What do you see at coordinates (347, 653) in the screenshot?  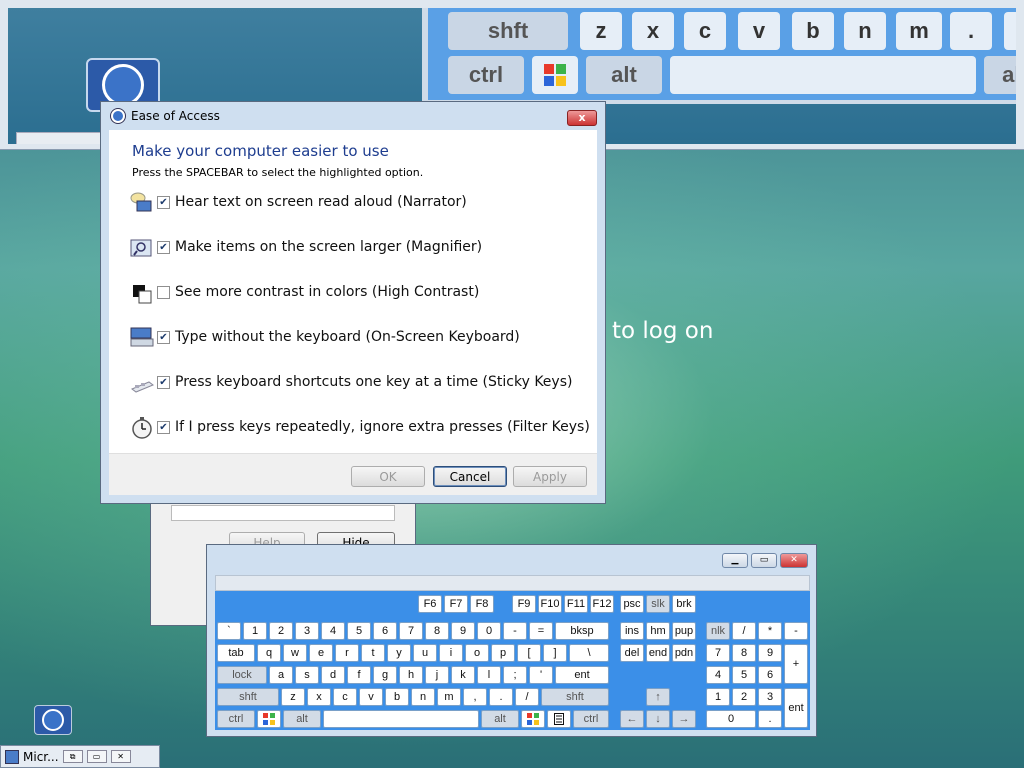 I see `key: r` at bounding box center [347, 653].